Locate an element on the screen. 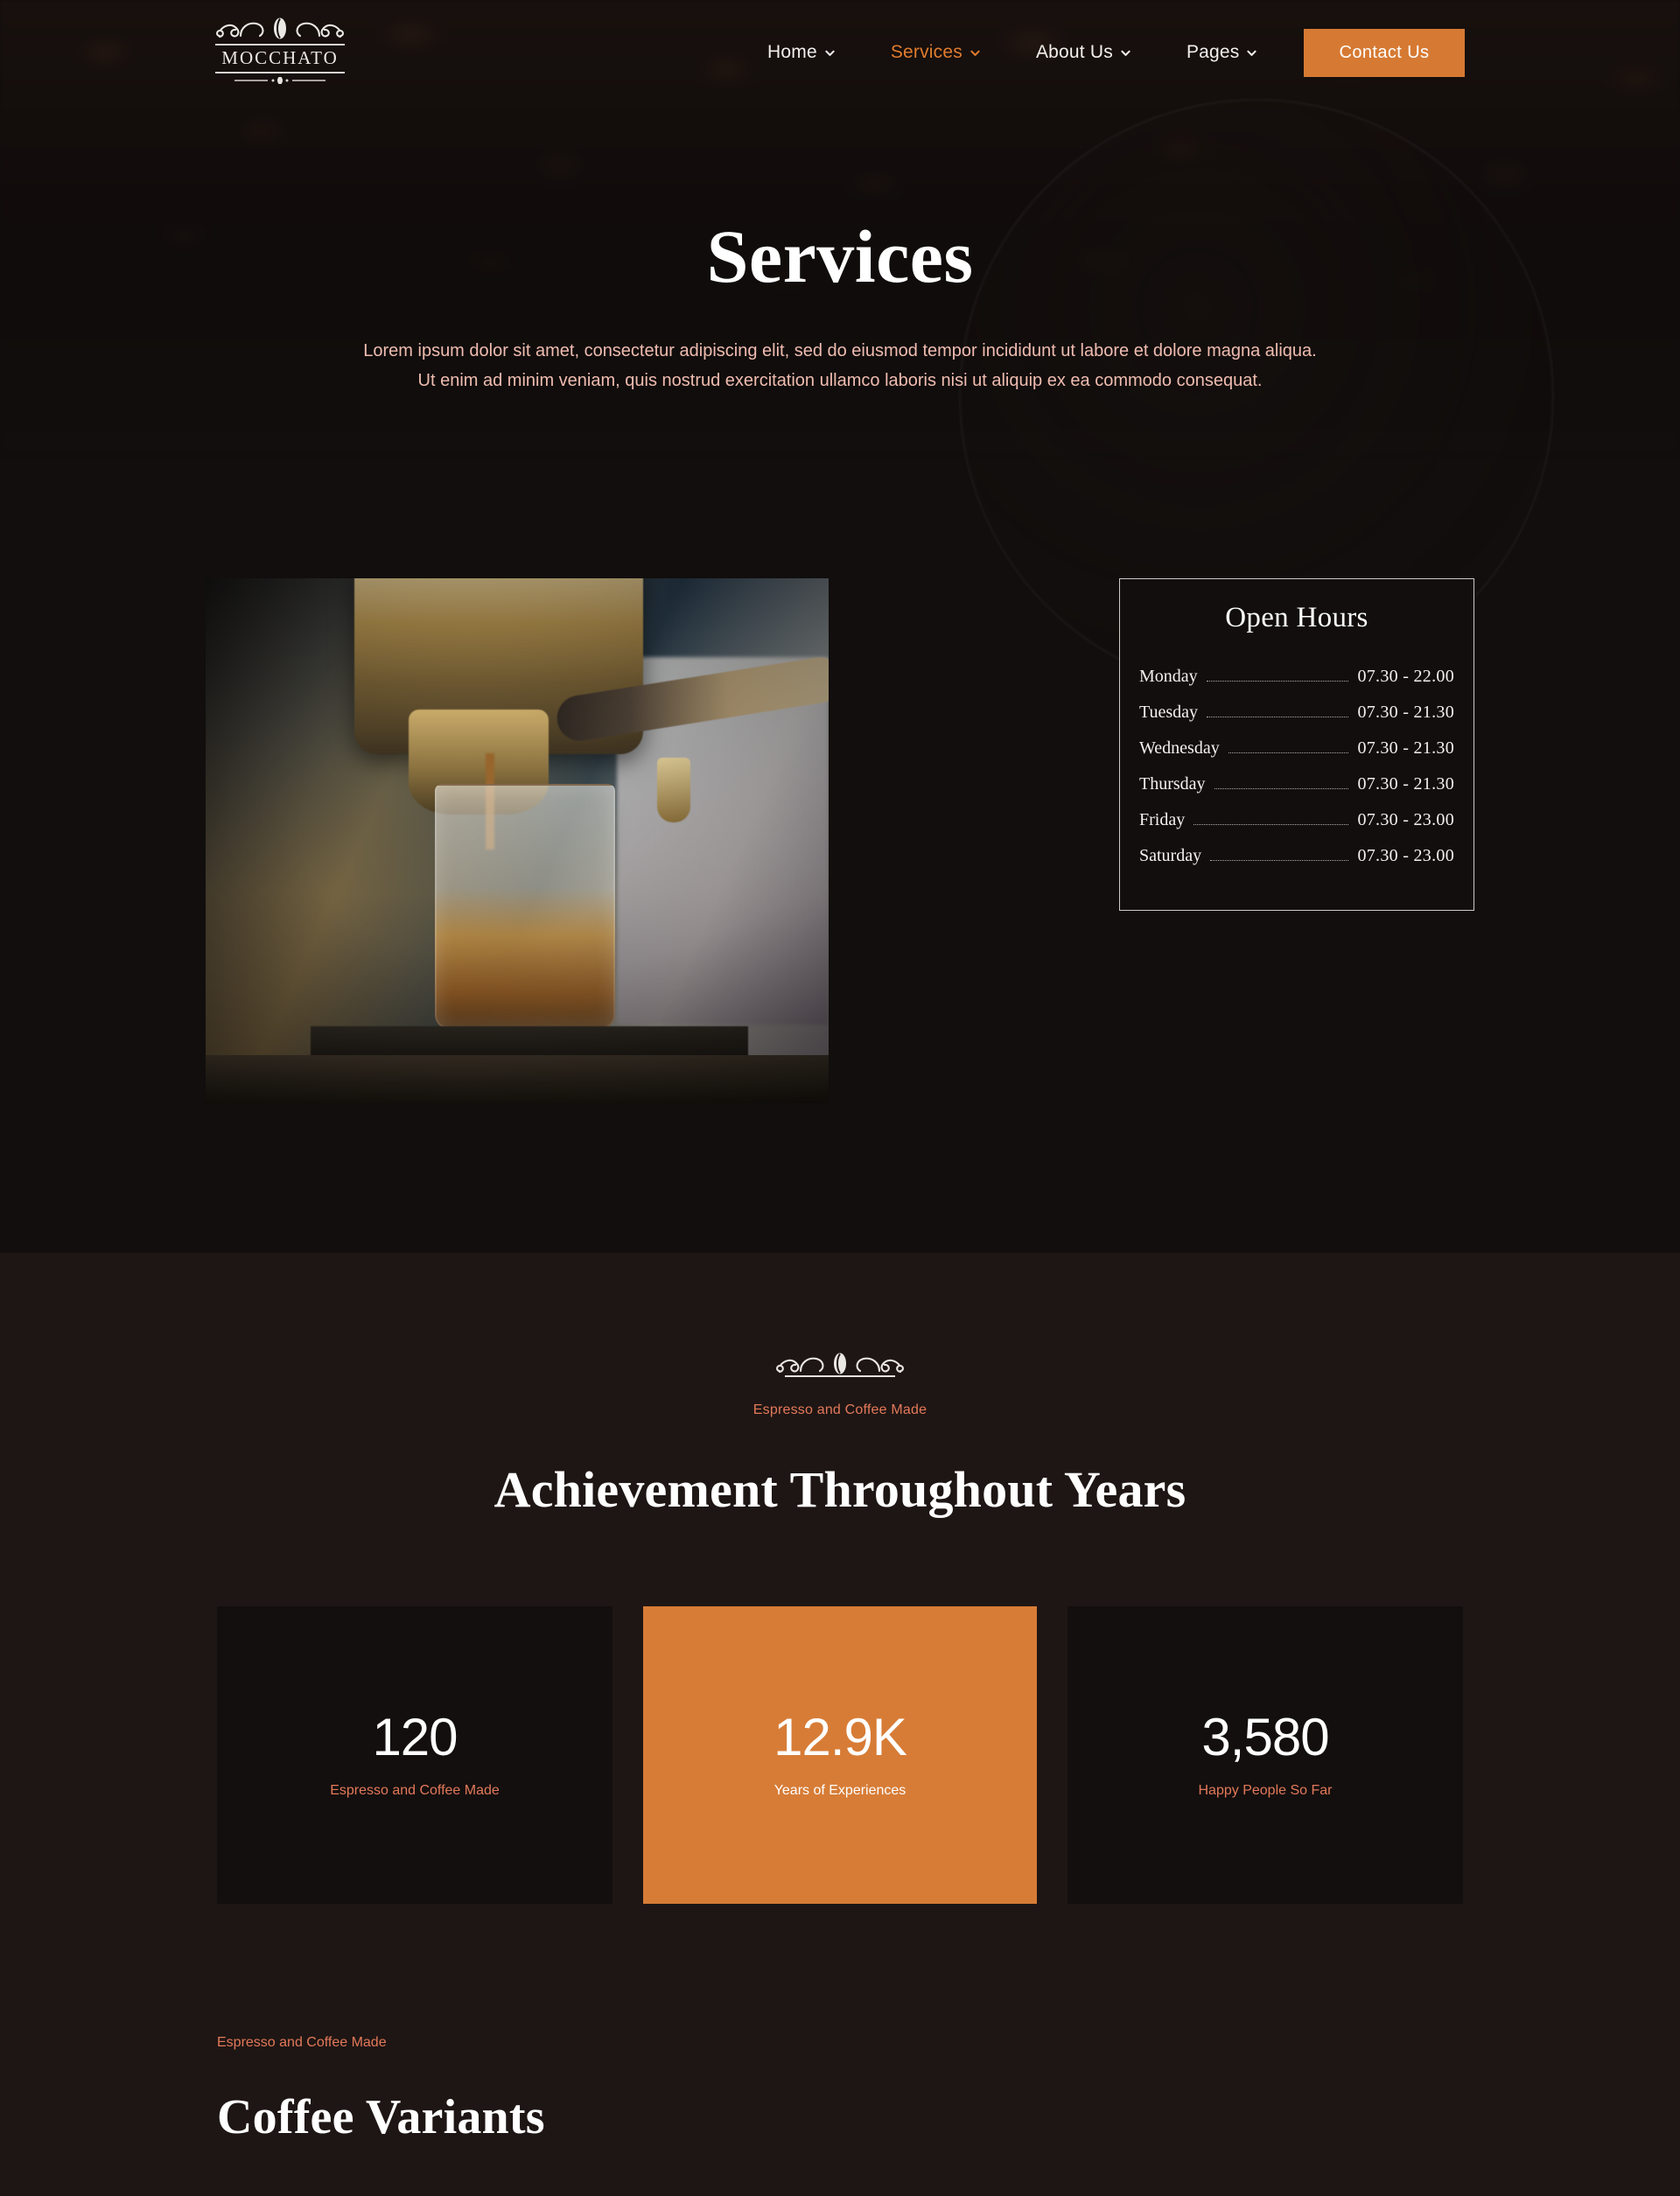 This screenshot has height=2196, width=1680. brand-logo: MOCCHATO is located at coordinates (280, 50).